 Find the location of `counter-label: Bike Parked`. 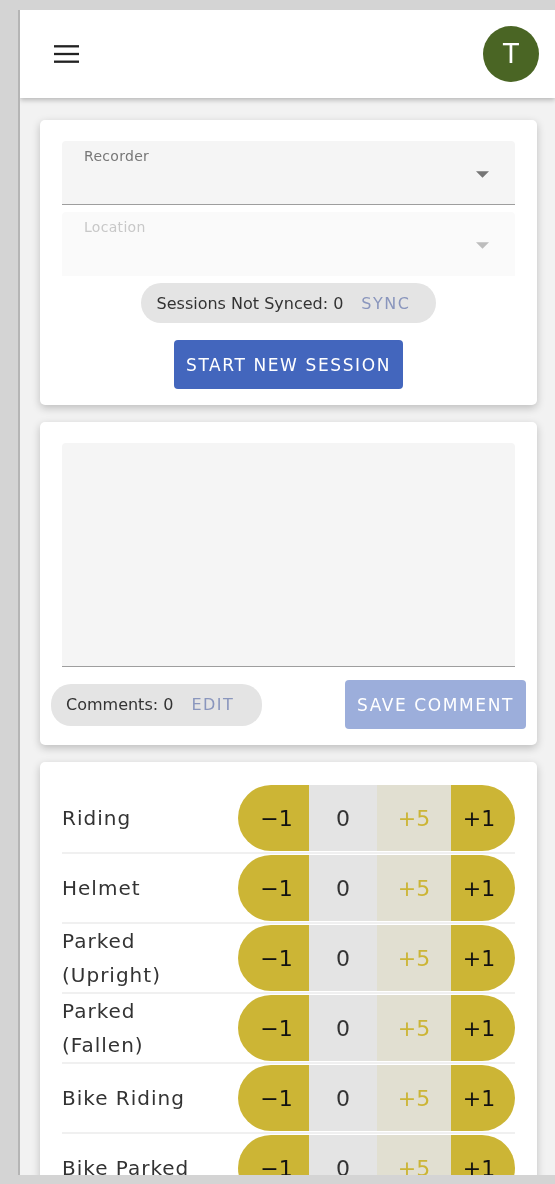

counter-label: Bike Parked is located at coordinates (126, 1165).